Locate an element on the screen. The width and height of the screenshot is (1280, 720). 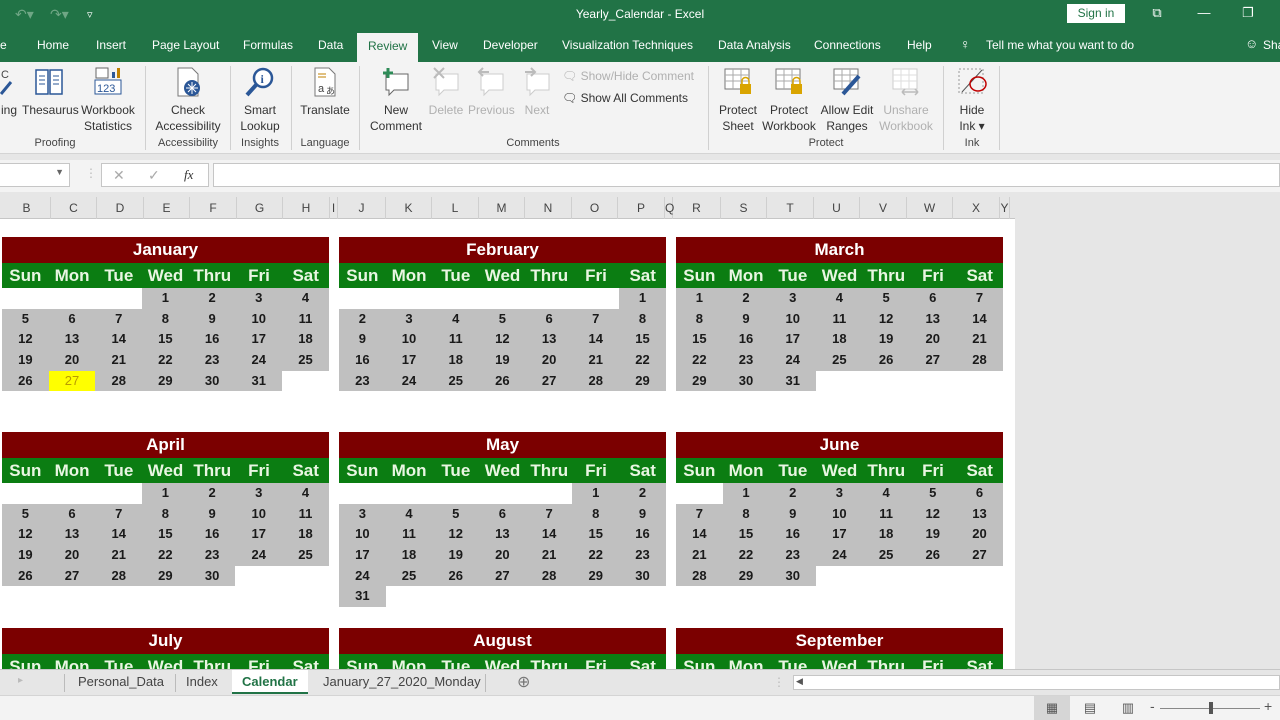
day-cell: 14 is located at coordinates (119, 340).